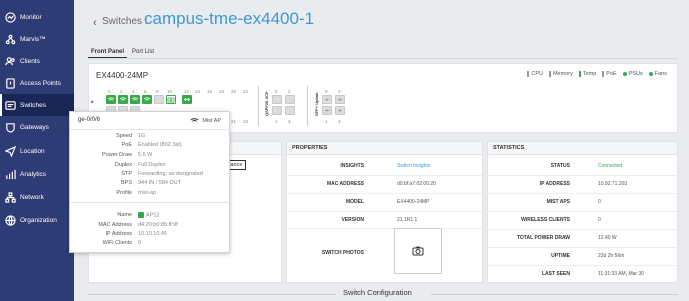 The height and width of the screenshot is (301, 689). I want to click on properties-header: PROPERTIES, so click(384, 148).